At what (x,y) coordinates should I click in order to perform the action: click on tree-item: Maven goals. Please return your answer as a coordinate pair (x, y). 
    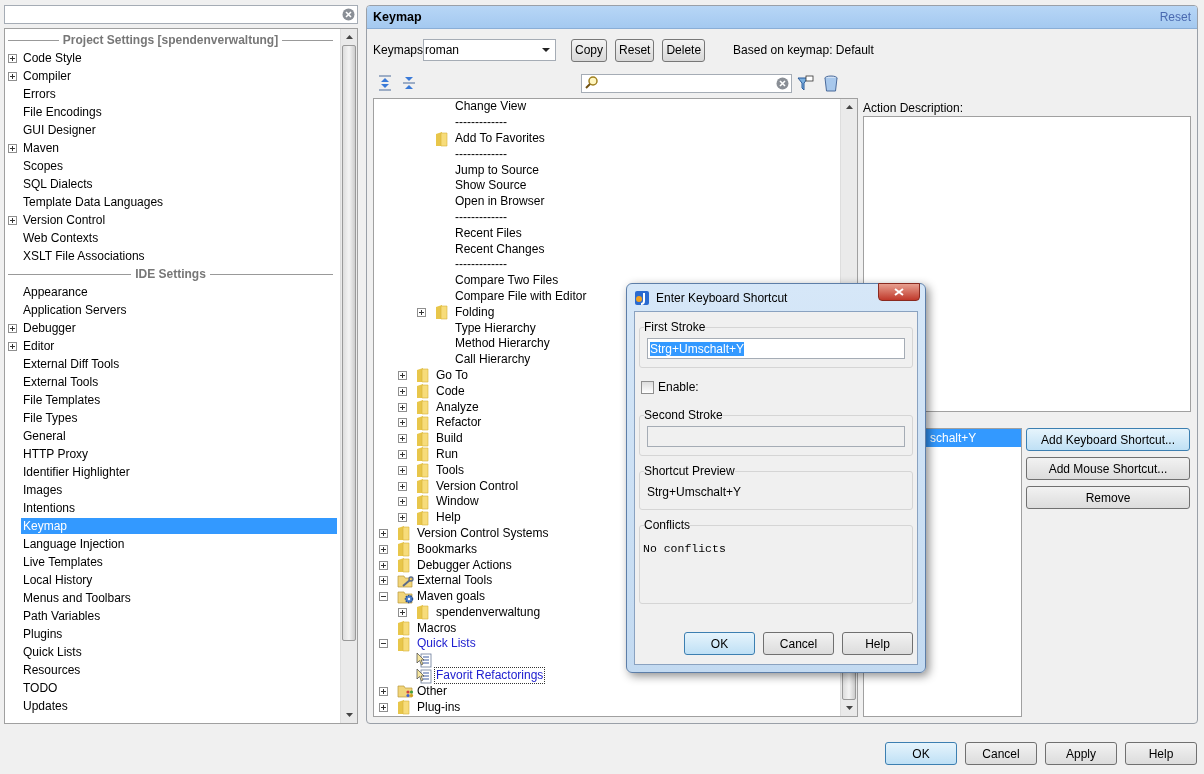
    Looking at the image, I should click on (451, 597).